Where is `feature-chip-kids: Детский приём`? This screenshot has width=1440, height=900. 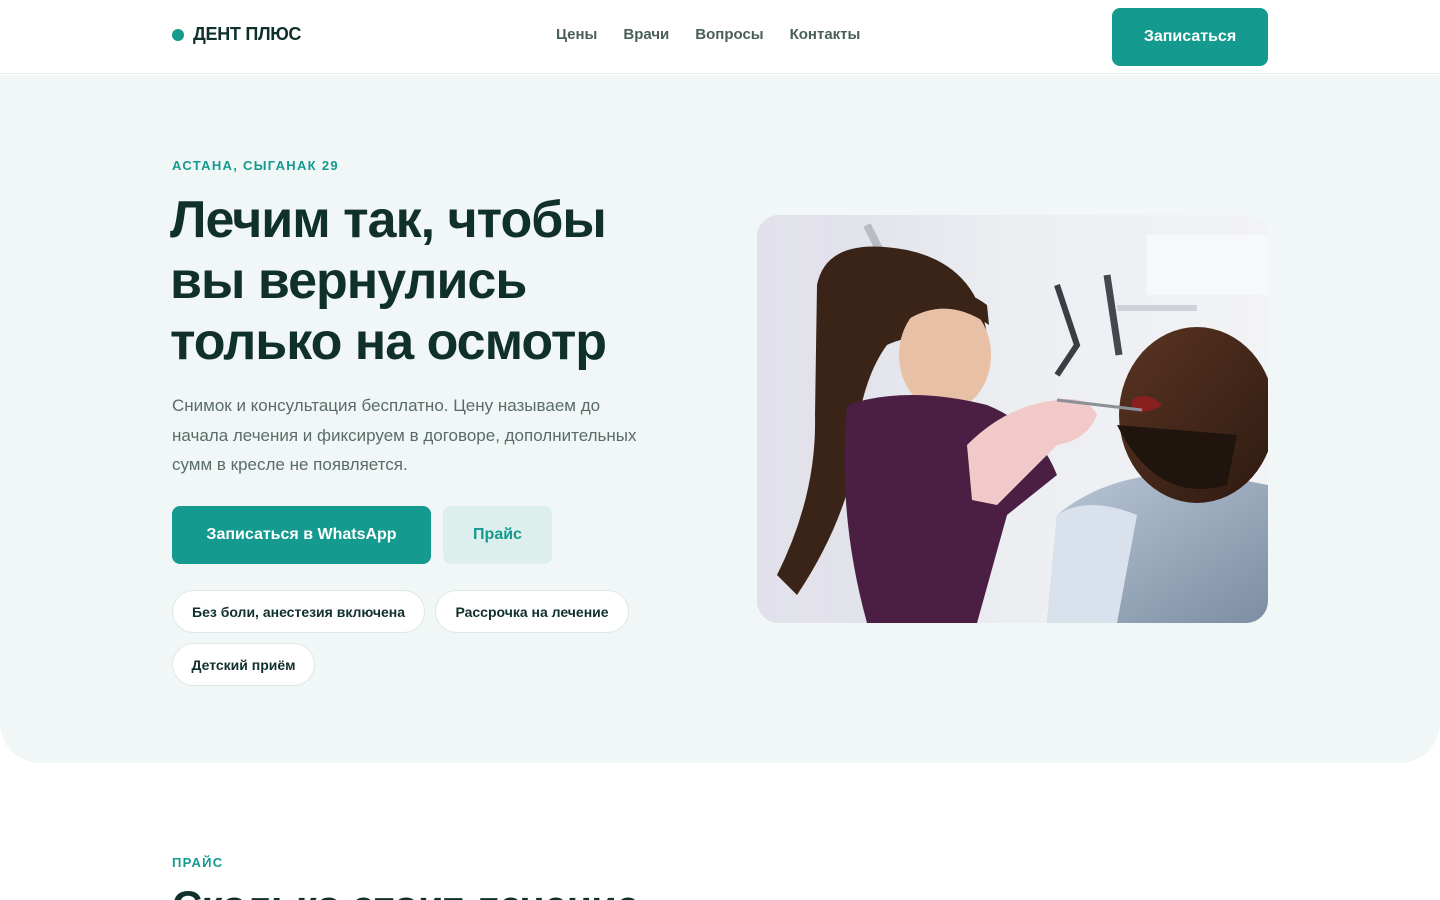
feature-chip-kids: Детский приём is located at coordinates (243, 664).